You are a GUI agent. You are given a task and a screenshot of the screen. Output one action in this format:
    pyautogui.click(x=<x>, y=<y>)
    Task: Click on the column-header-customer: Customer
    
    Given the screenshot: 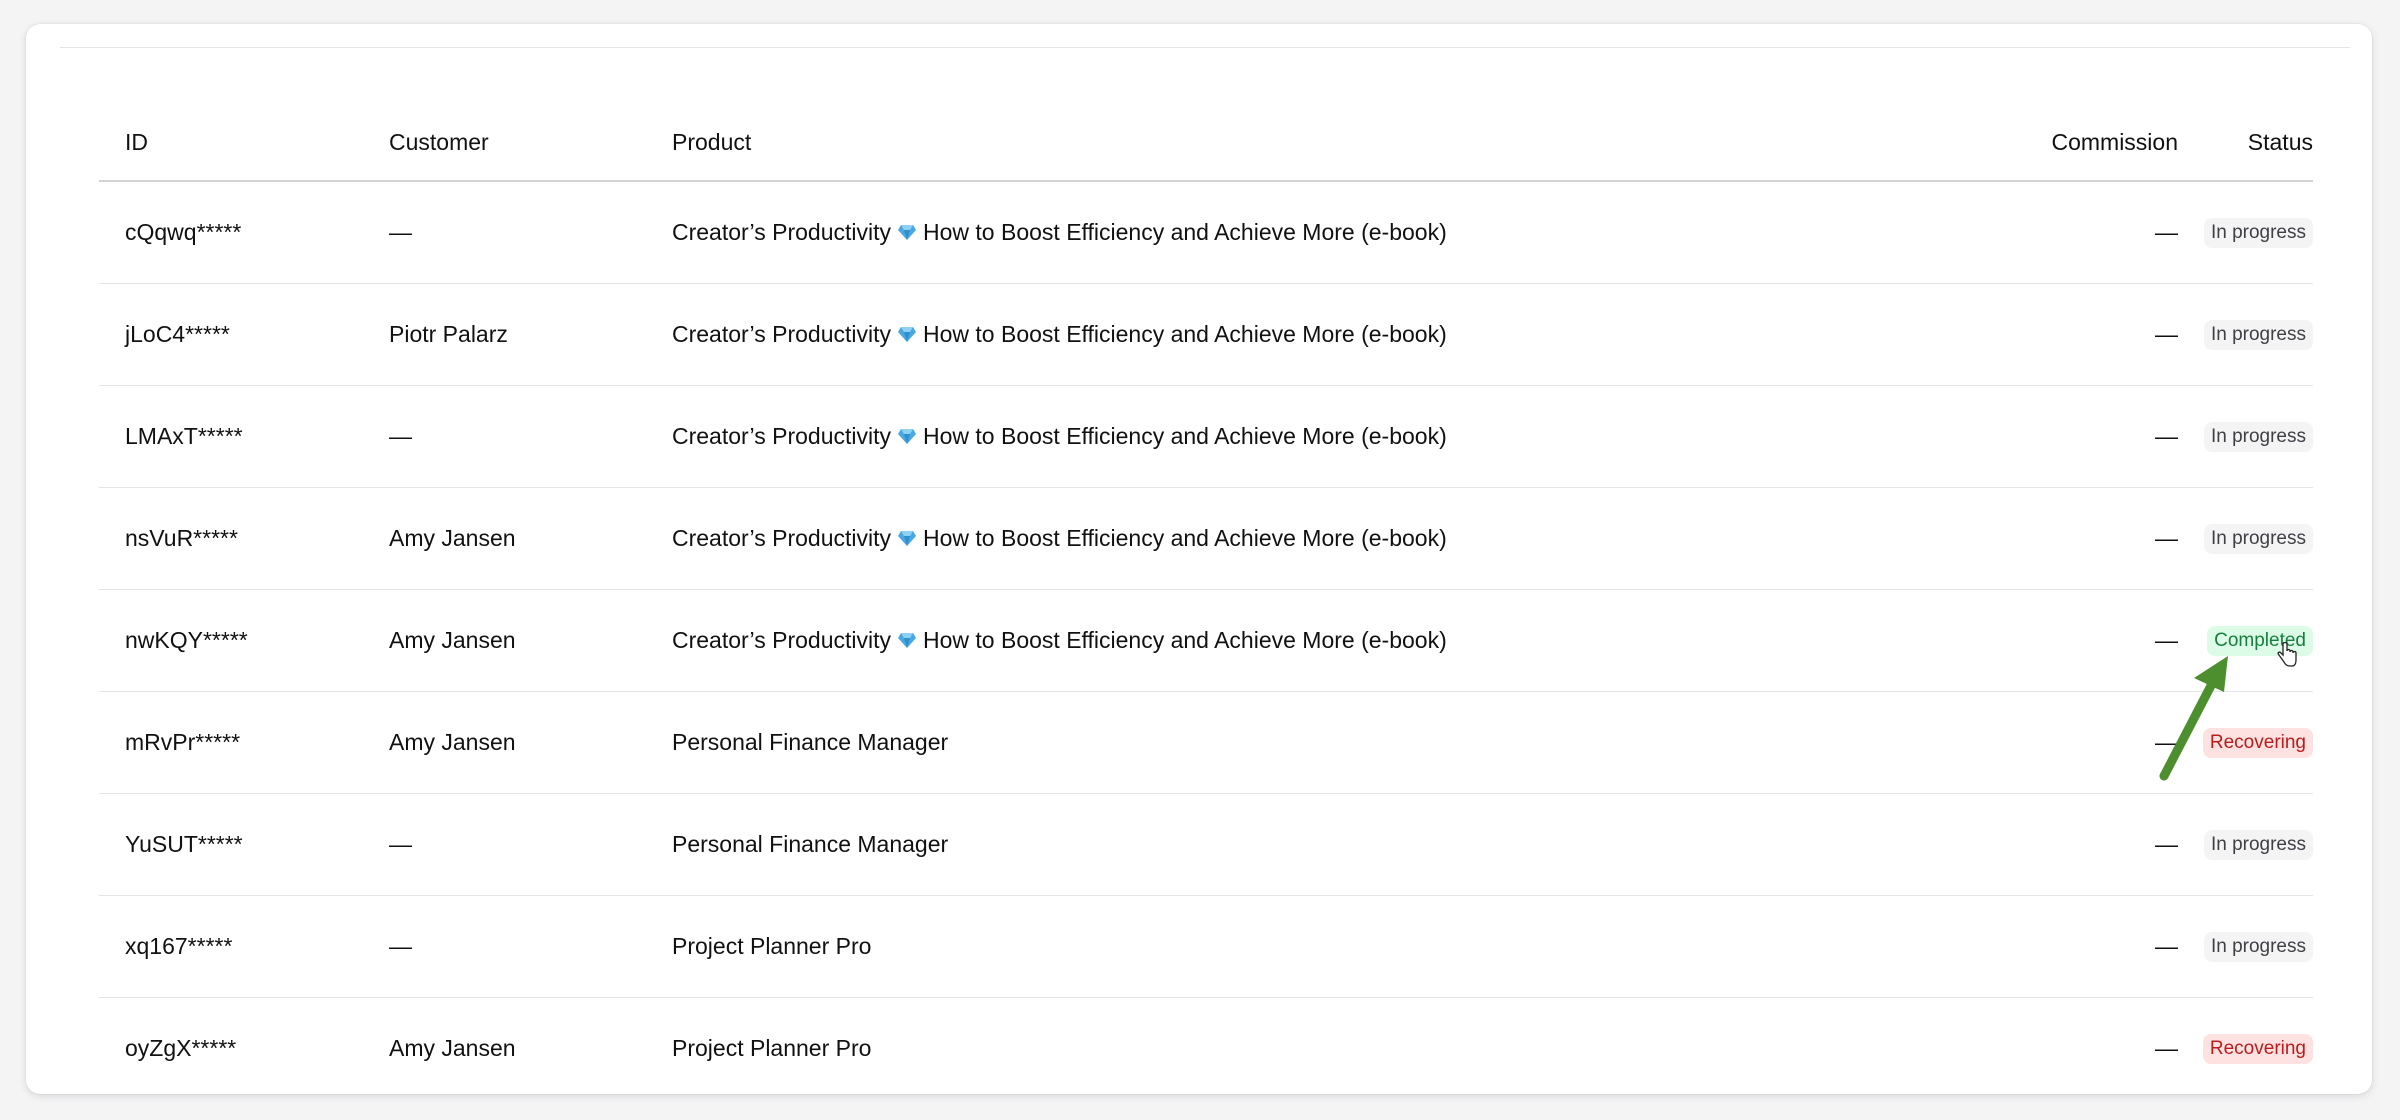 What is the action you would take?
    pyautogui.click(x=504, y=142)
    